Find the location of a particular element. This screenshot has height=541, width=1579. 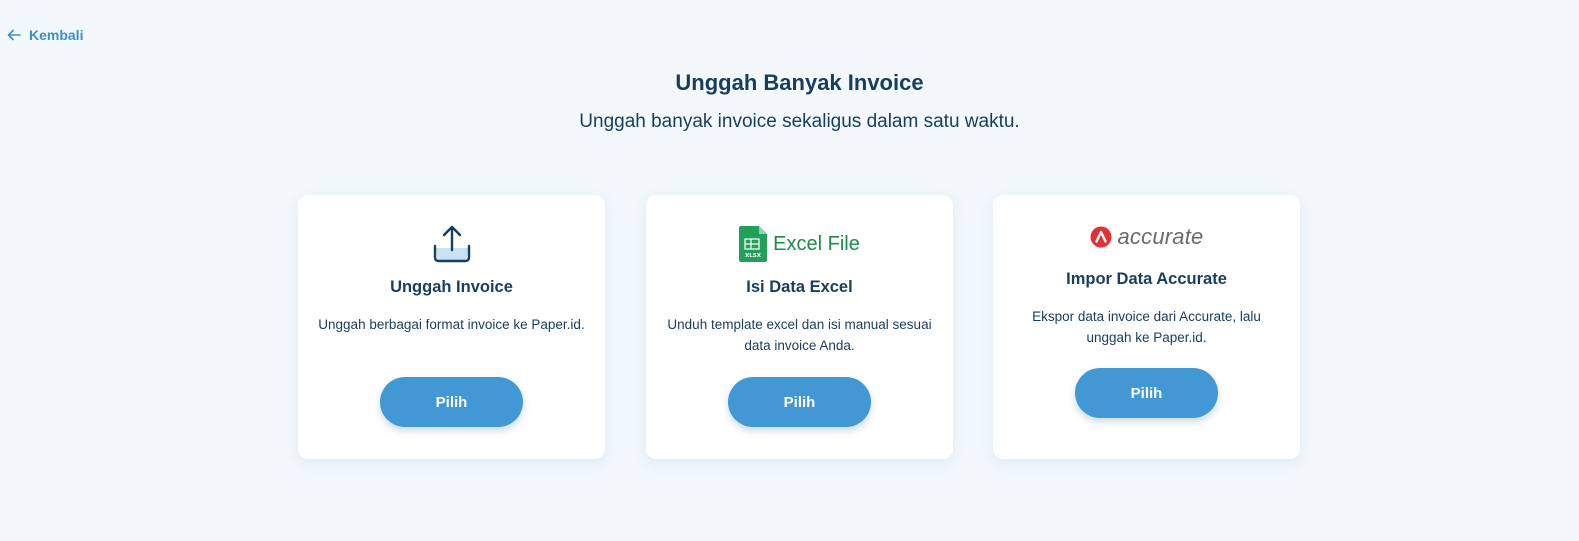

excel-logo: XLSX Excel File is located at coordinates (799, 244).